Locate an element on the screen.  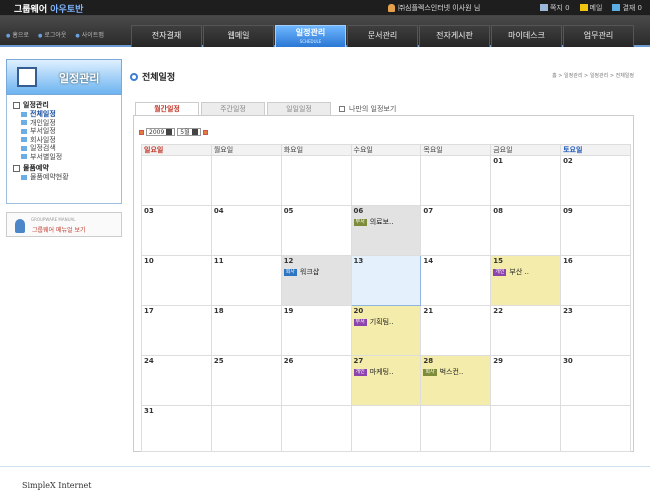
day-cell: 26 is located at coordinates (316, 380).